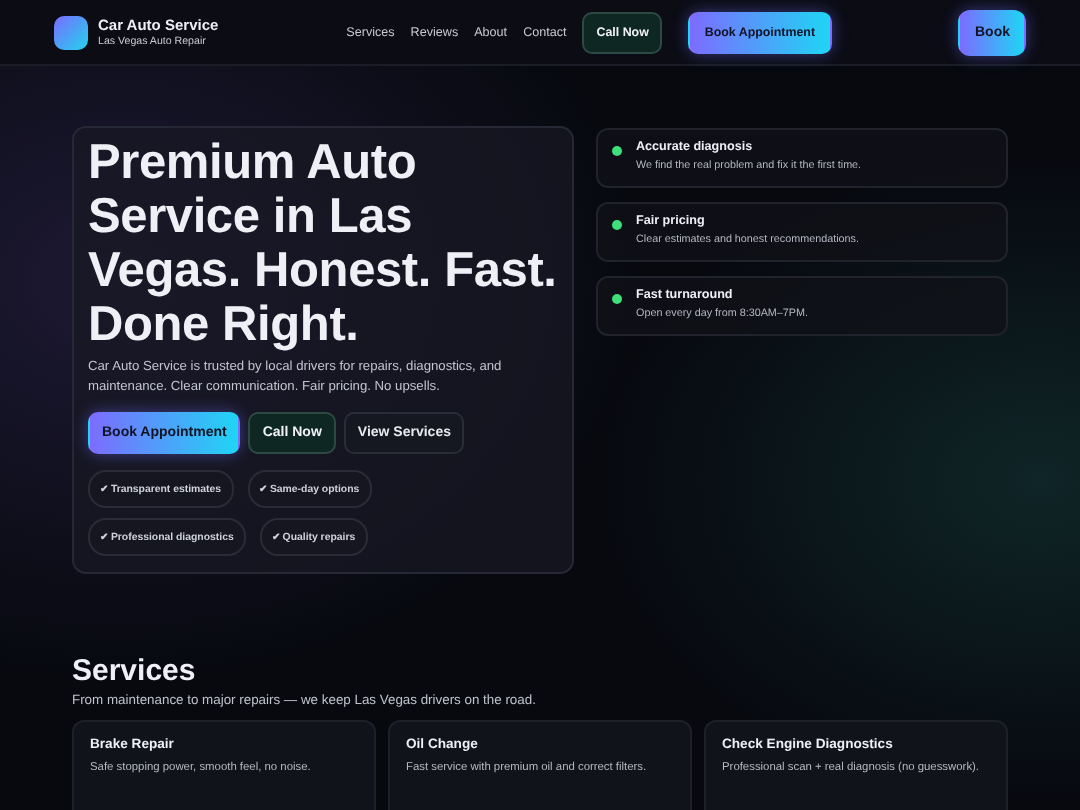 This screenshot has width=1080, height=810. Describe the element at coordinates (71, 32) in the screenshot. I see `logo-icon` at that location.